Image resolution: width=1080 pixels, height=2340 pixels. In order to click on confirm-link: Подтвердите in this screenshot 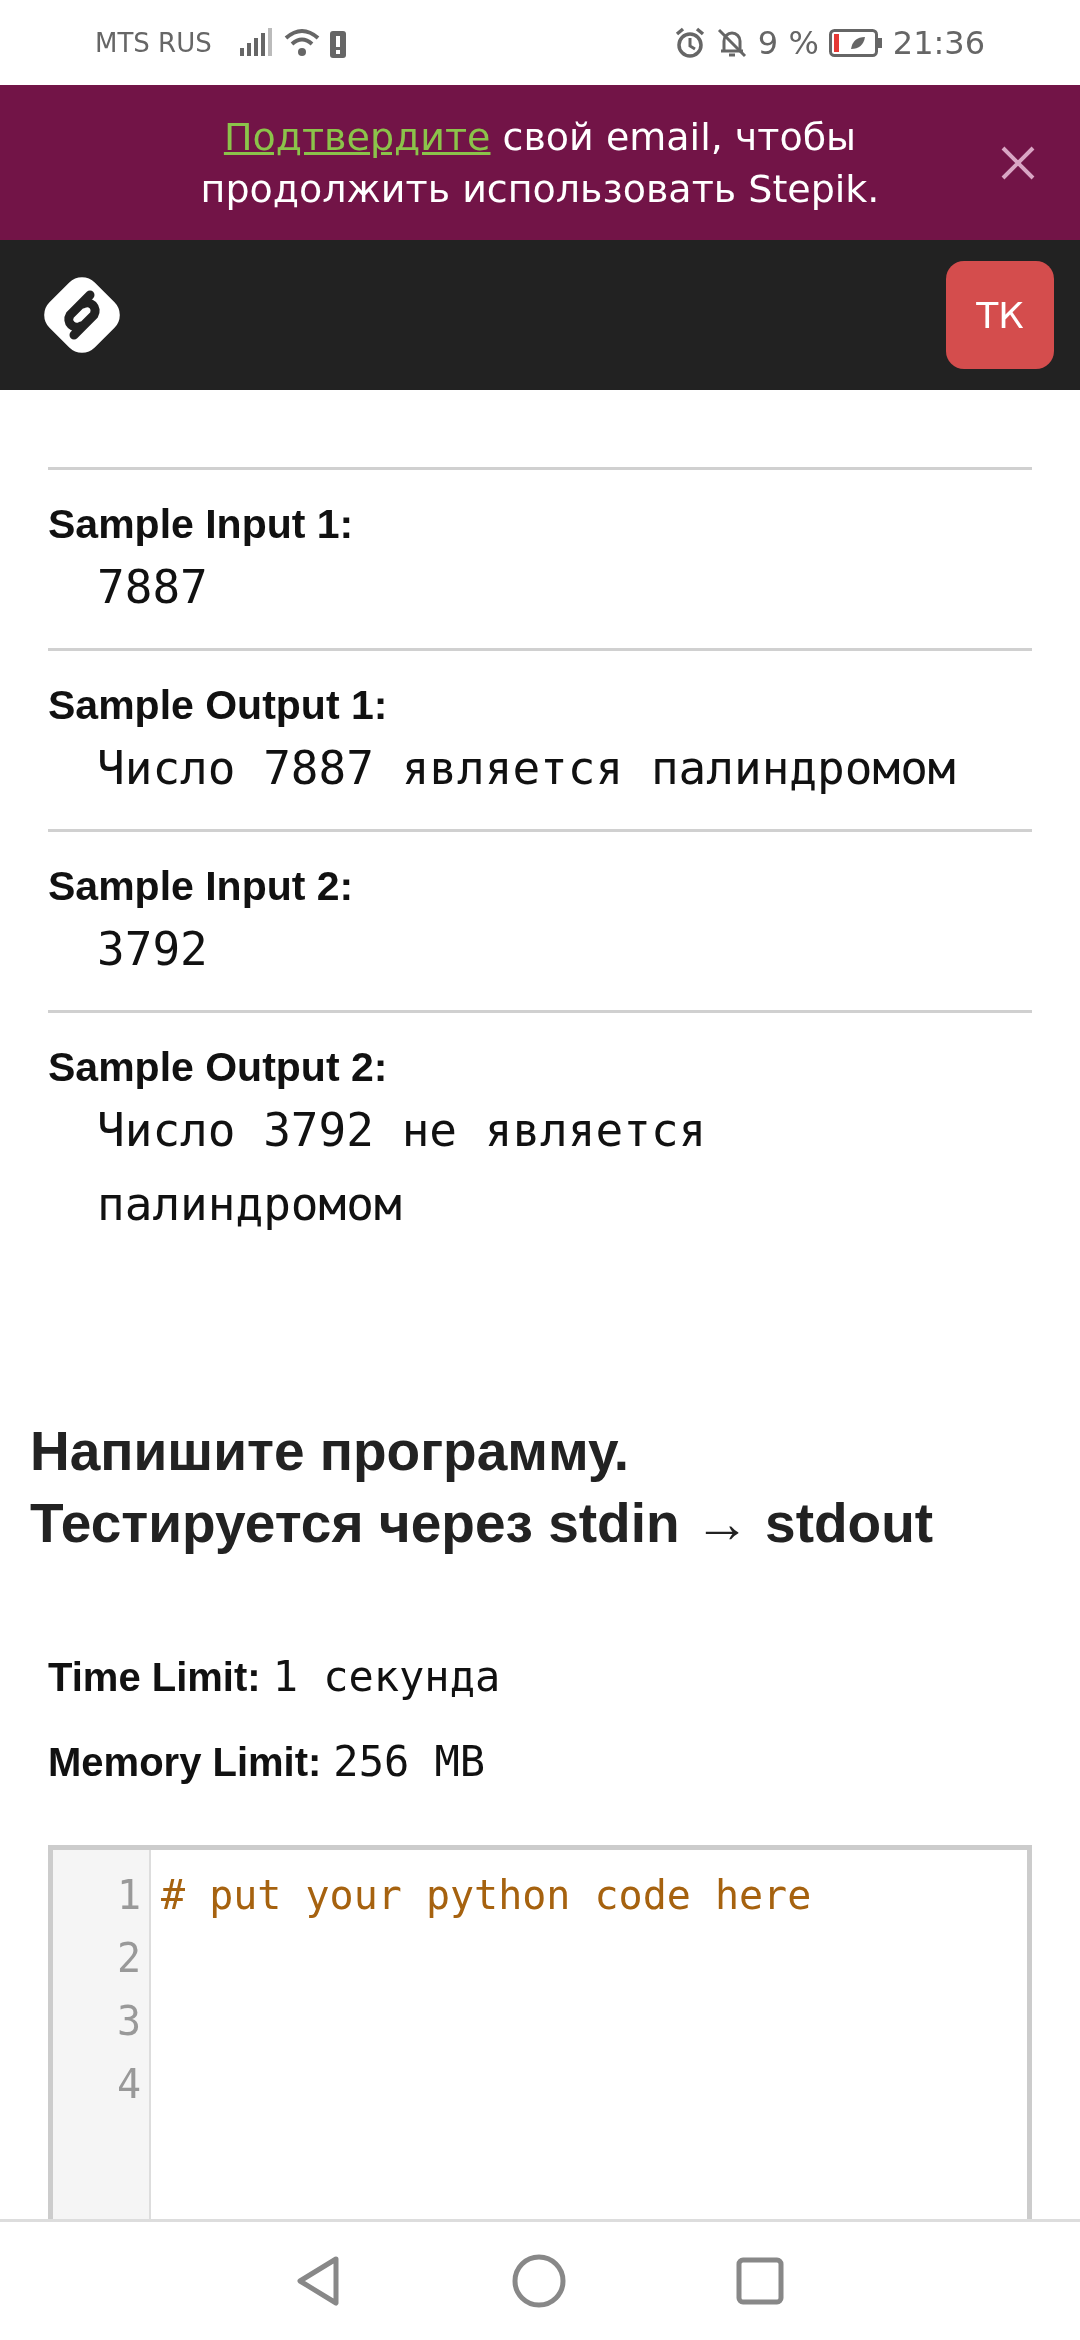, I will do `click(357, 136)`.